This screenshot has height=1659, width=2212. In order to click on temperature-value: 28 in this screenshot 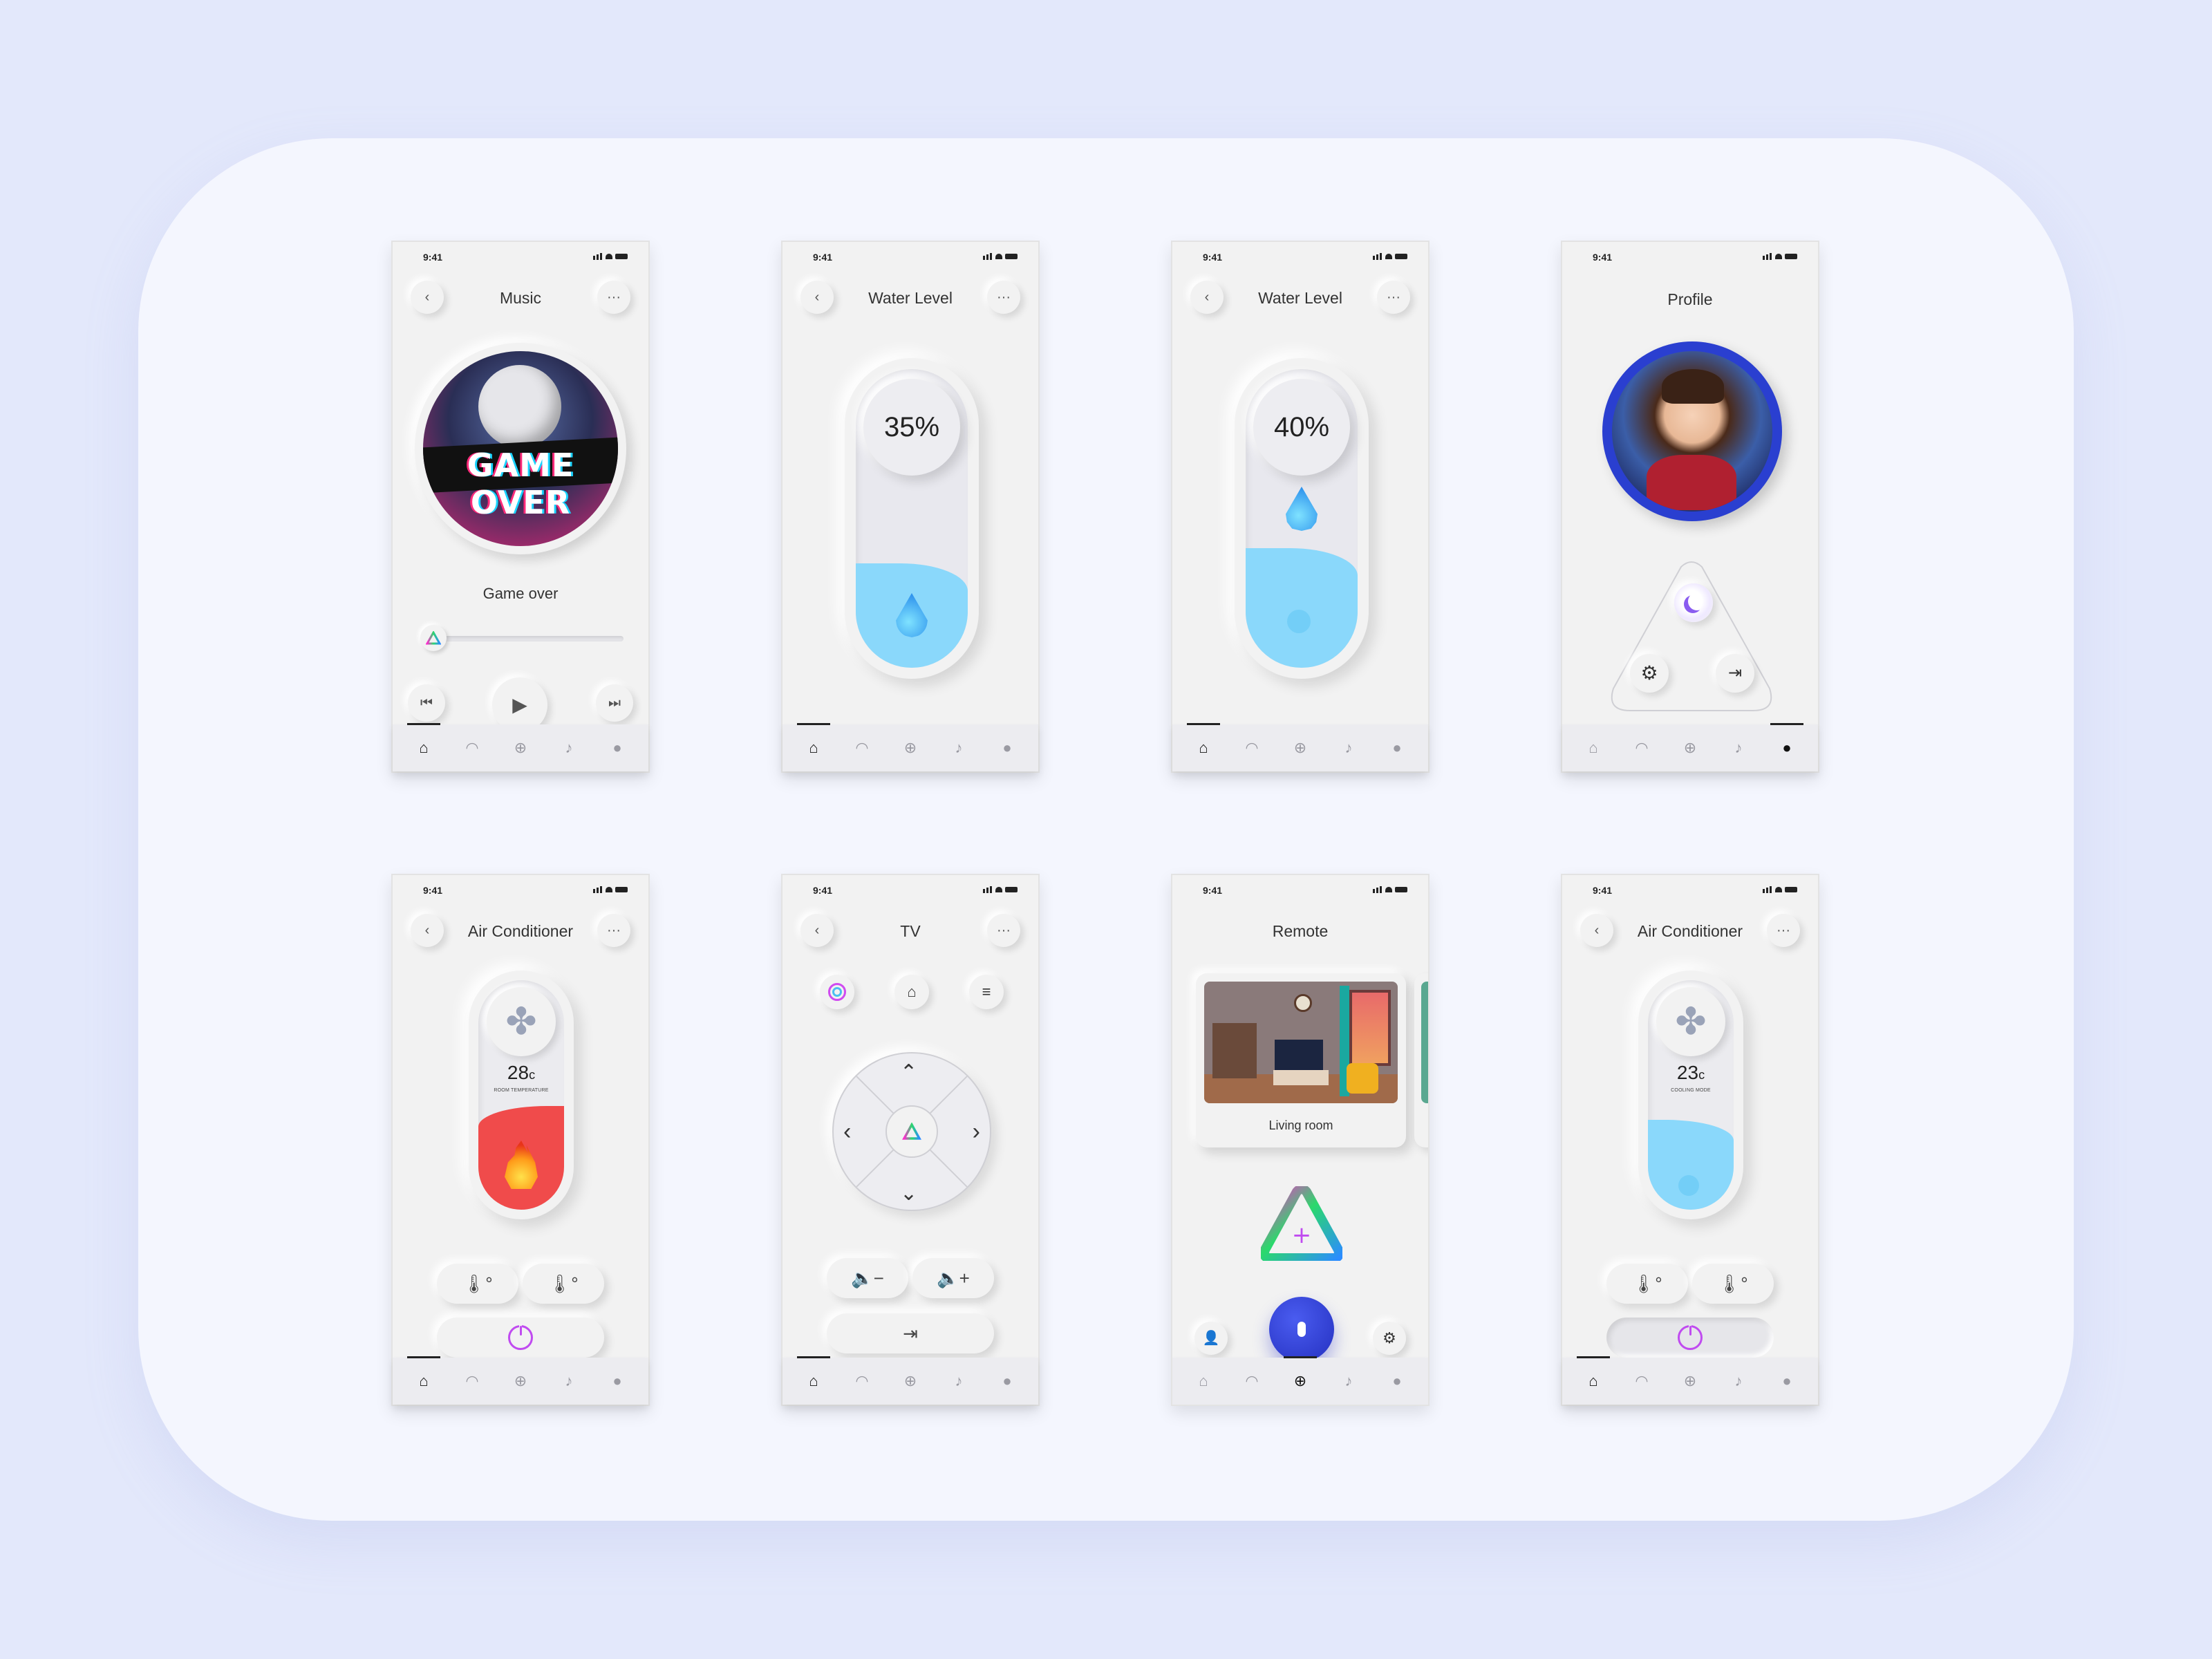, I will do `click(518, 1072)`.